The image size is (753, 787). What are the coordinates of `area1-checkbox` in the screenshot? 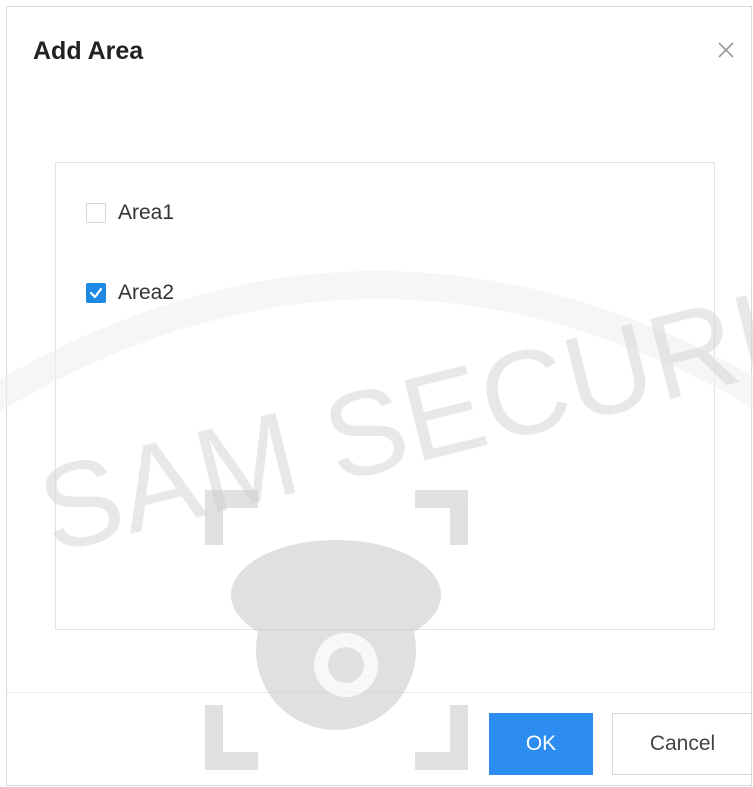 It's located at (96, 213).